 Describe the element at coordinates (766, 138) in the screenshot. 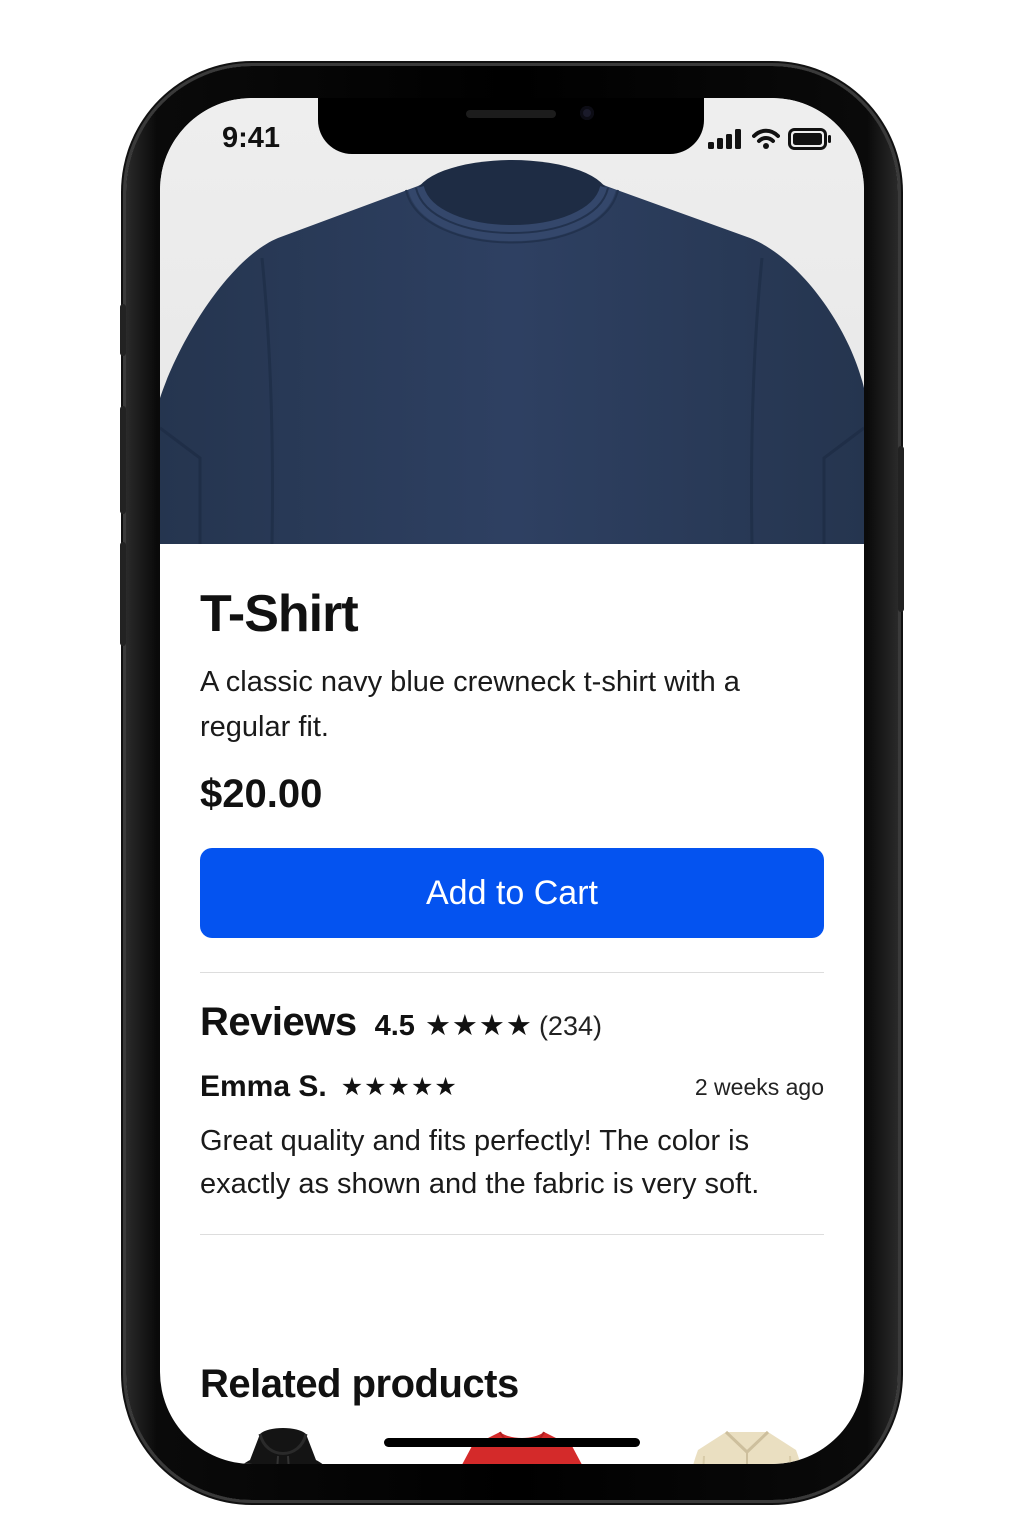

I see `wifi-icon` at that location.